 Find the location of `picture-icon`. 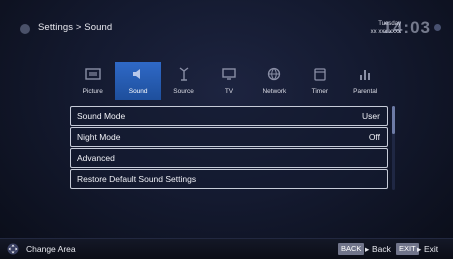

picture-icon is located at coordinates (93, 74).